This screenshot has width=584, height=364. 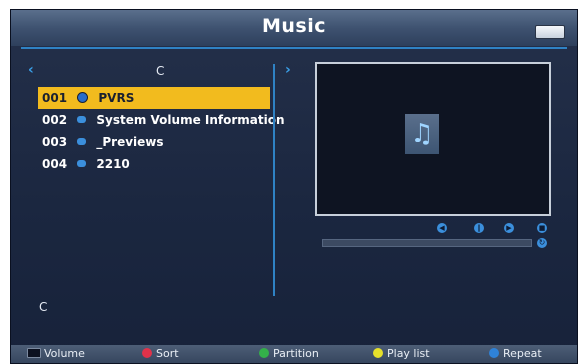 I want to click on list-item: 002 System Volume Information, so click(x=161, y=120).